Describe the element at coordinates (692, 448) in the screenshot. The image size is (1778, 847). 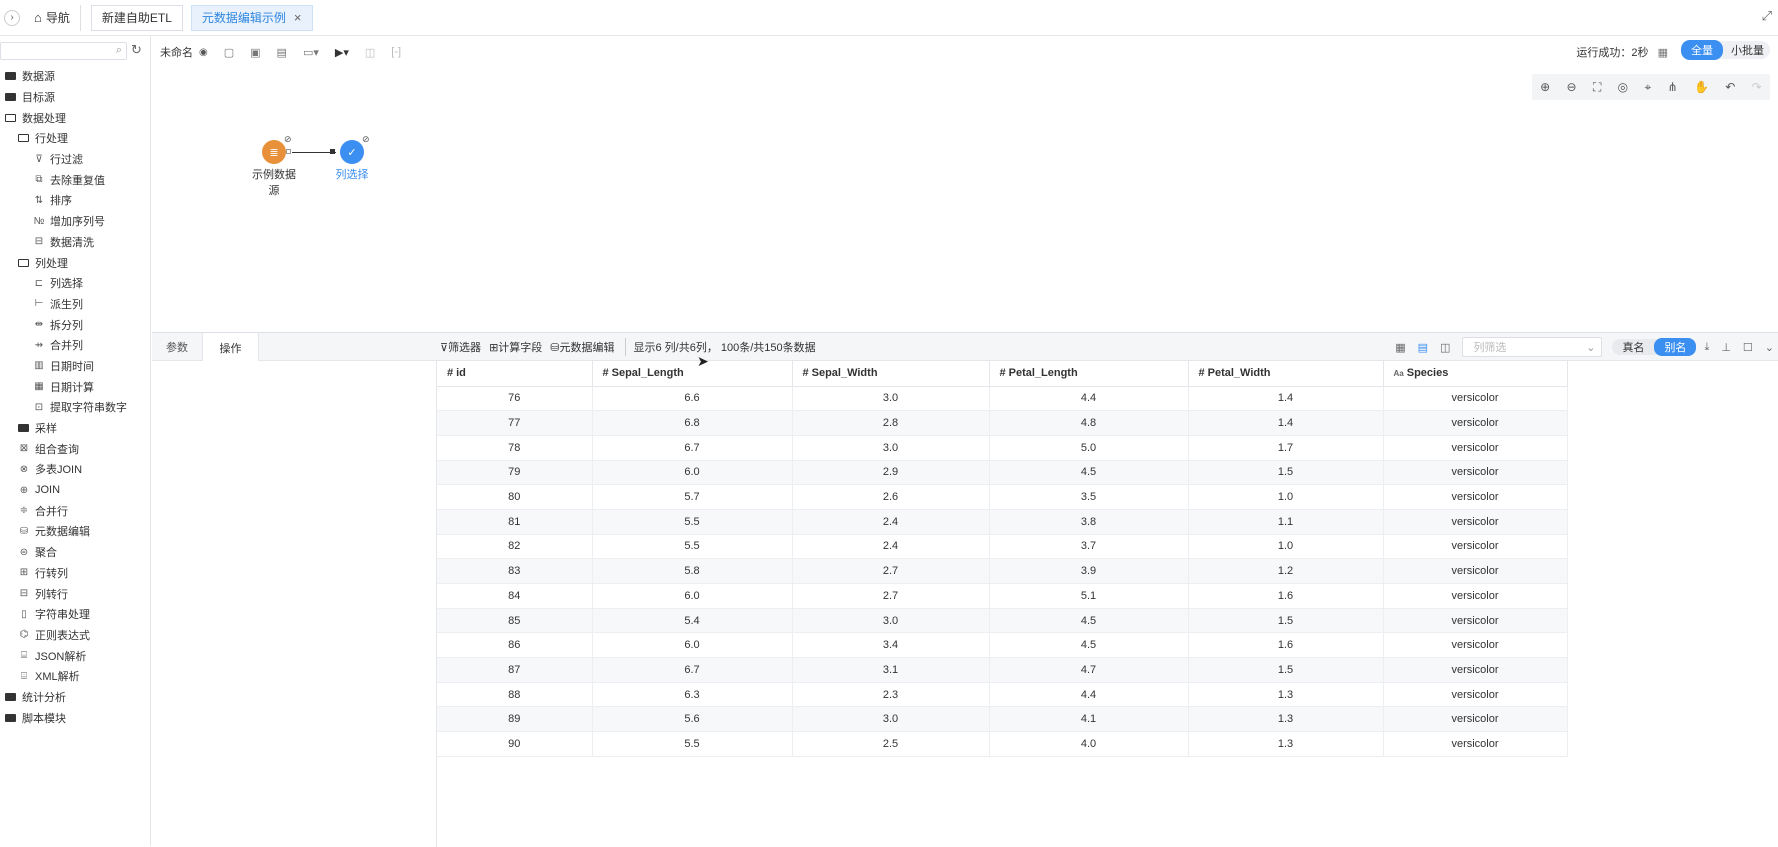
I see `table-cell: 6.7` at that location.